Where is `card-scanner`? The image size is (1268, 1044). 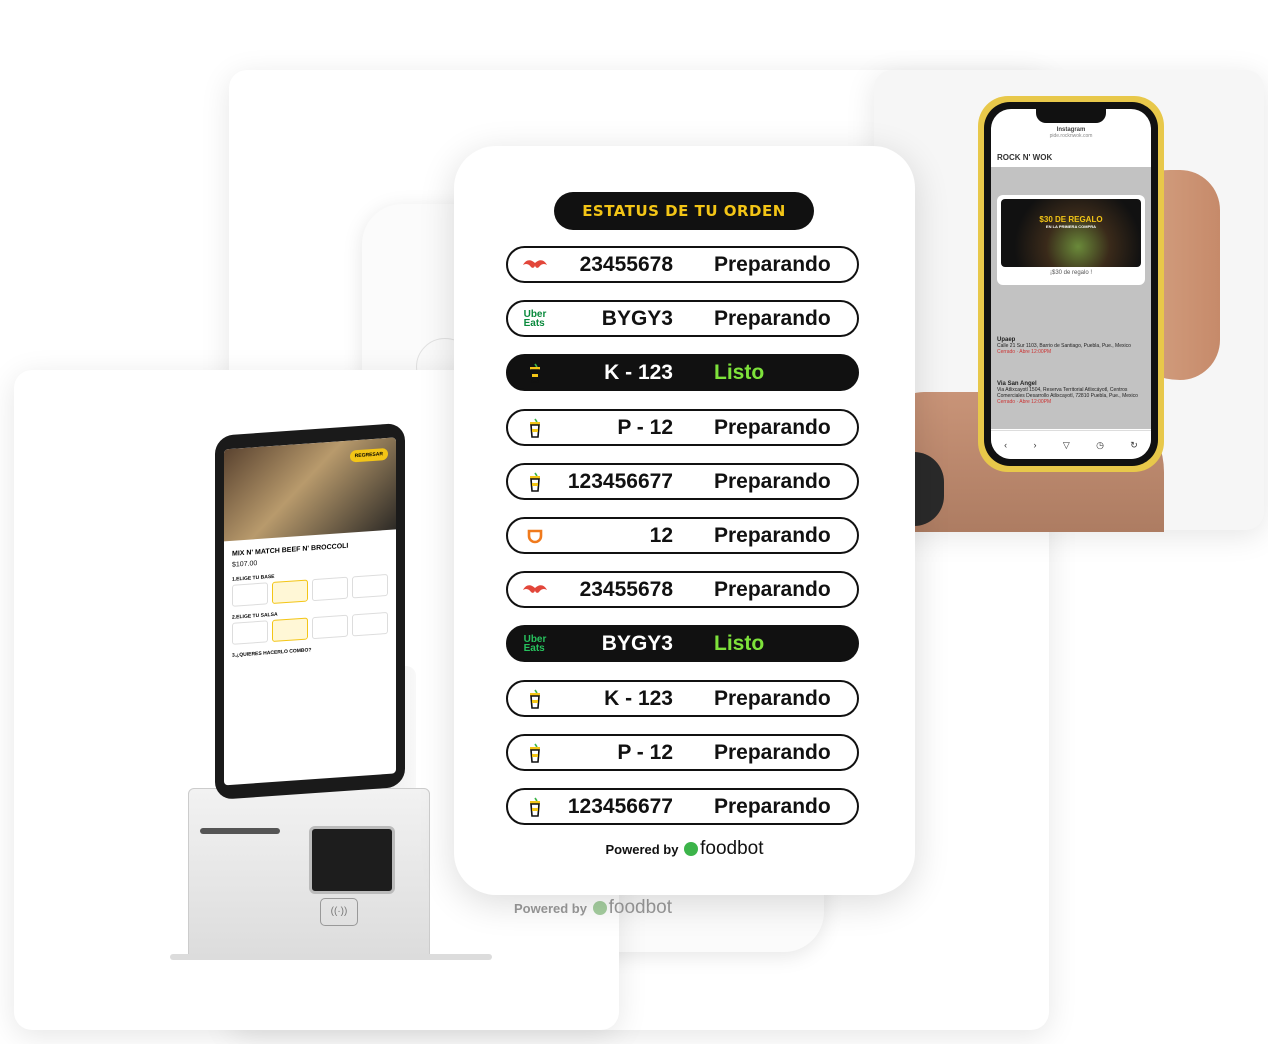 card-scanner is located at coordinates (352, 860).